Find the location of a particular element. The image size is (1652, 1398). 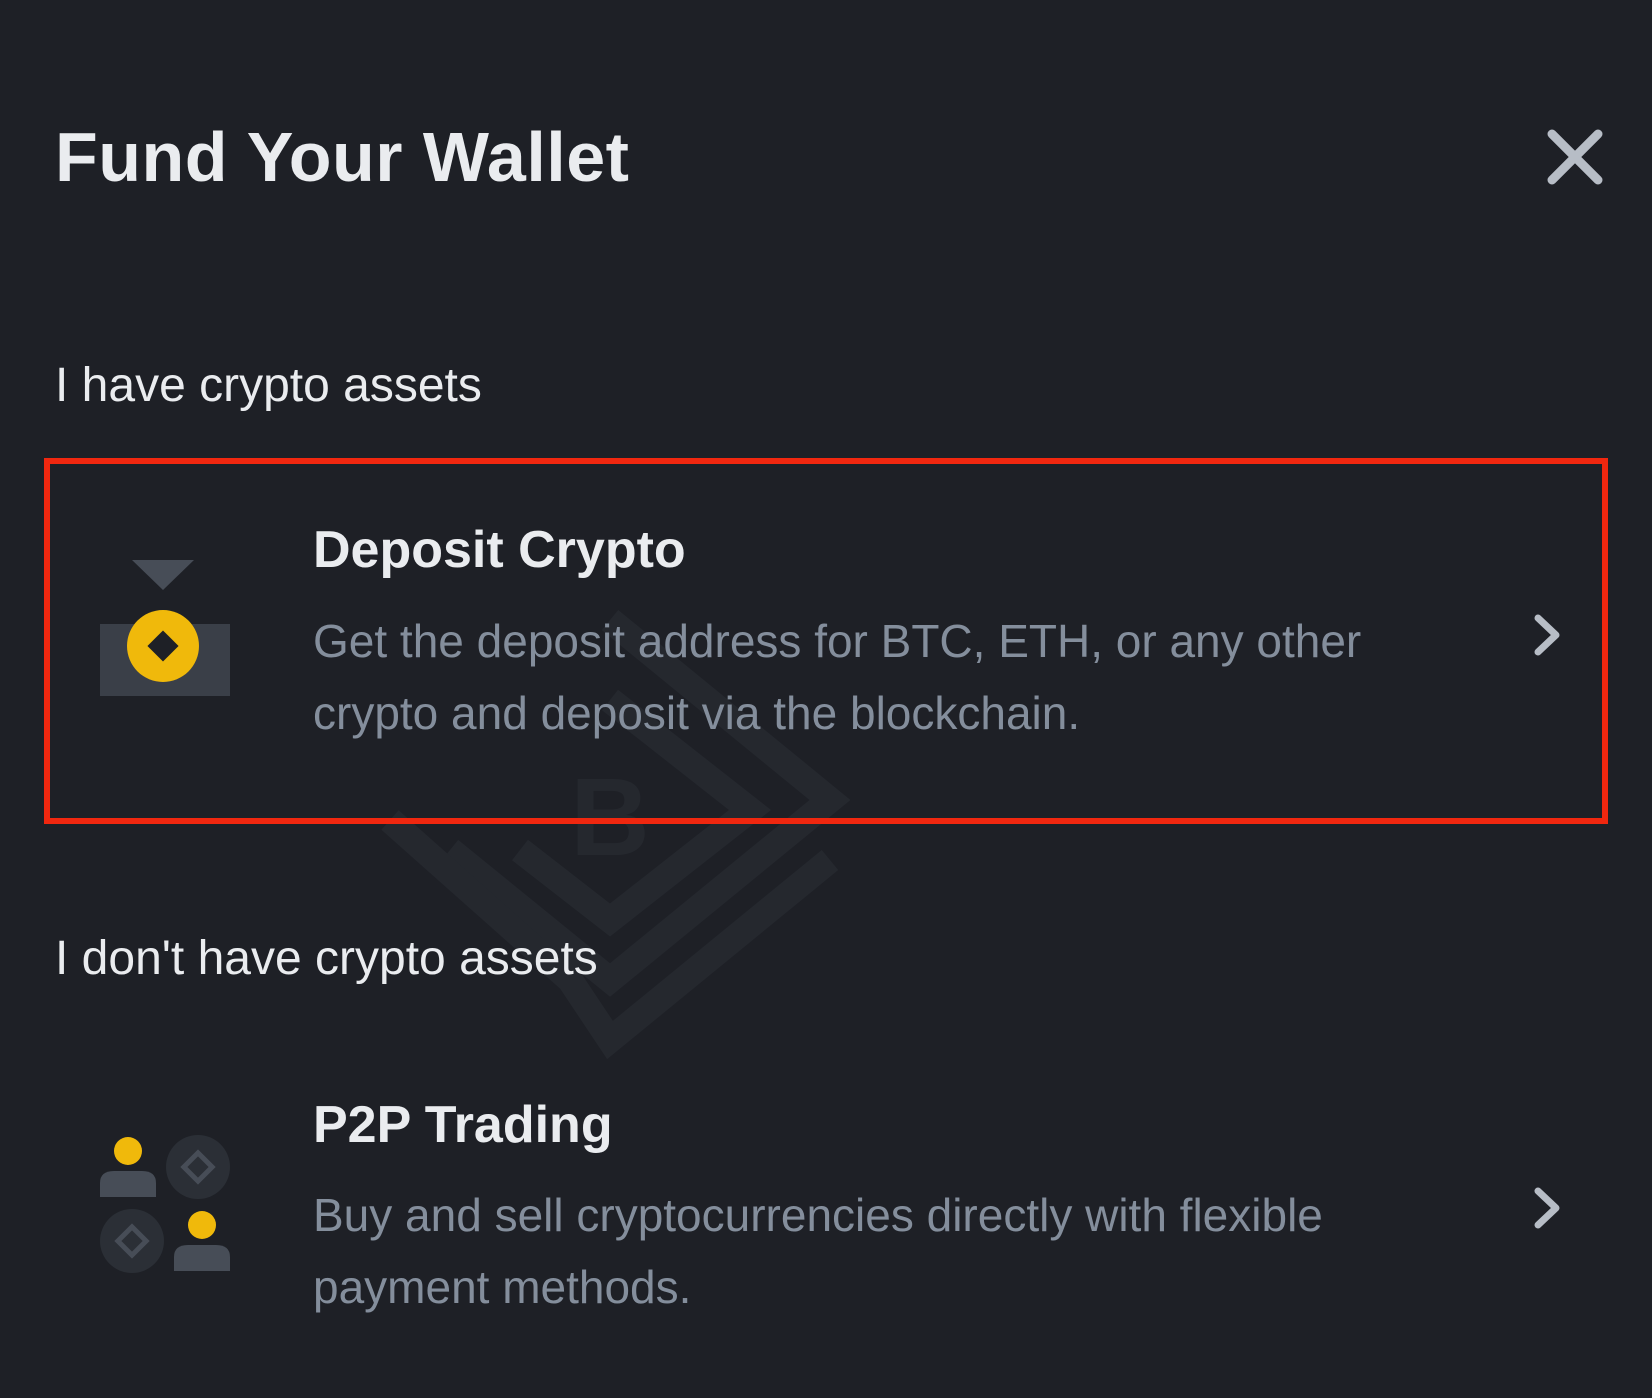

close-button is located at coordinates (1575, 157).